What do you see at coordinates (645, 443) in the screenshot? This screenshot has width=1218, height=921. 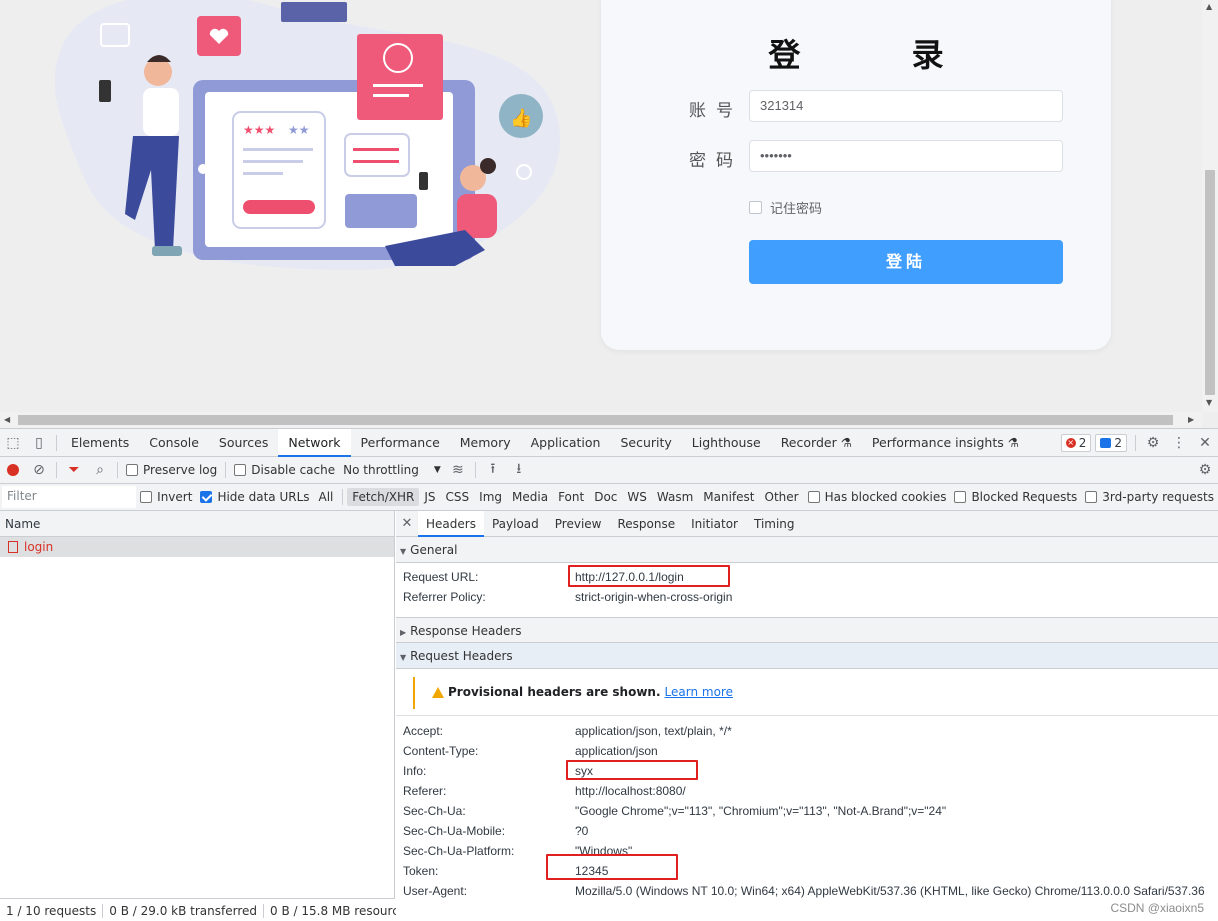 I see `tab-security: Security` at bounding box center [645, 443].